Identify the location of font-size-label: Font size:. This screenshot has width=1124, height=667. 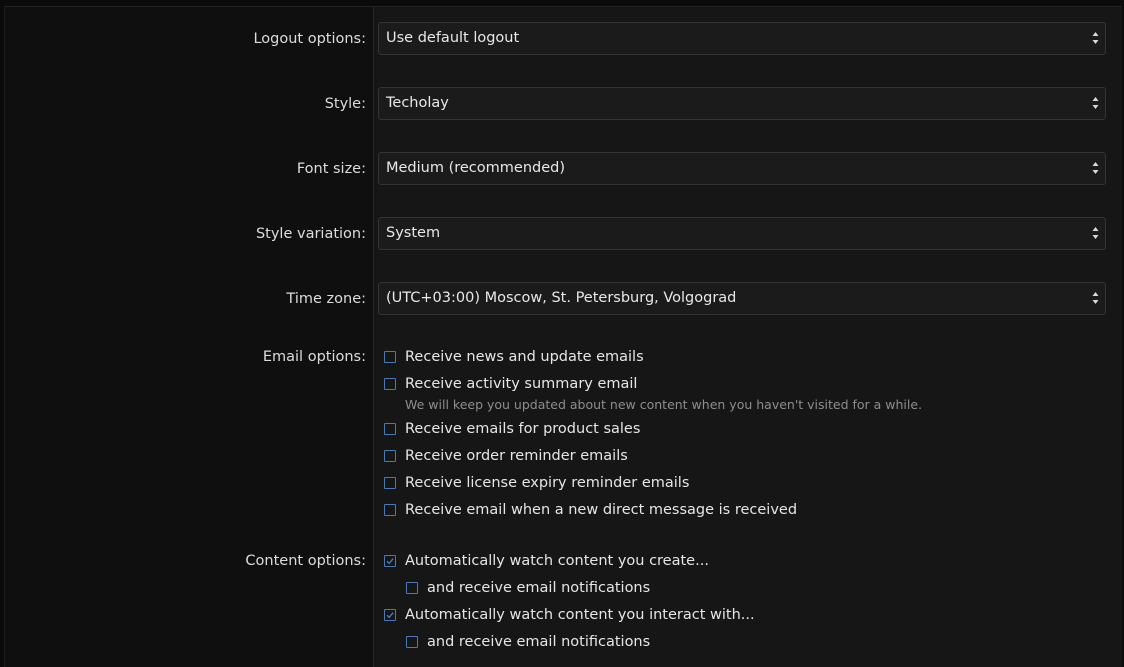
(331, 169).